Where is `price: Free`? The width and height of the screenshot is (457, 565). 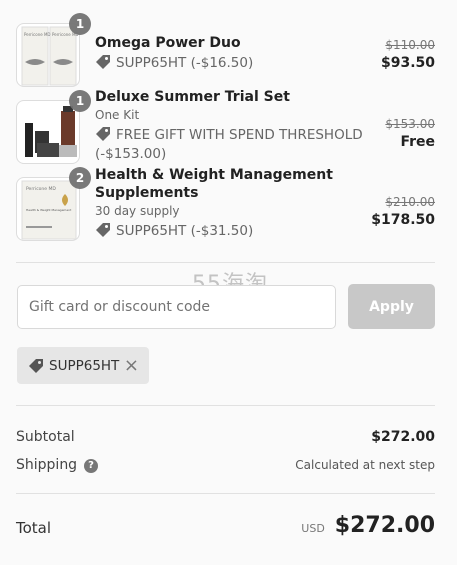
price: Free is located at coordinates (417, 142).